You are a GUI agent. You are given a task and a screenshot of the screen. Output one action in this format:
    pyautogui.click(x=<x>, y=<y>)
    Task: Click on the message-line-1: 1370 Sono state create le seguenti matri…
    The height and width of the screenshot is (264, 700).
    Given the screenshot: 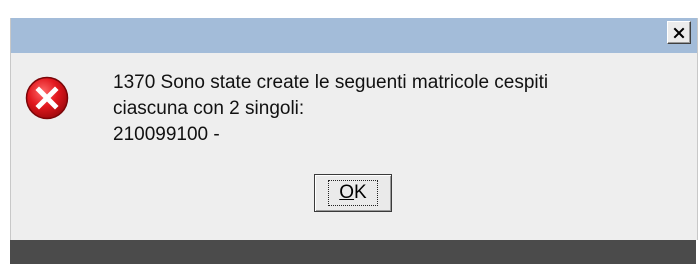 What is the action you would take?
    pyautogui.click(x=331, y=82)
    